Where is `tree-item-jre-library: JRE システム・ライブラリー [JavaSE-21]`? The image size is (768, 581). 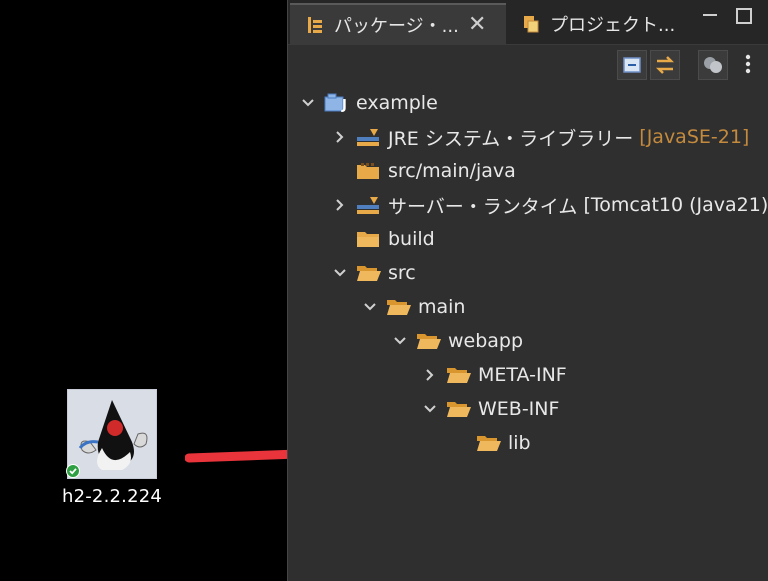
tree-item-jre-library: JRE システム・ライブラリー [JavaSE-21] is located at coordinates (540, 137).